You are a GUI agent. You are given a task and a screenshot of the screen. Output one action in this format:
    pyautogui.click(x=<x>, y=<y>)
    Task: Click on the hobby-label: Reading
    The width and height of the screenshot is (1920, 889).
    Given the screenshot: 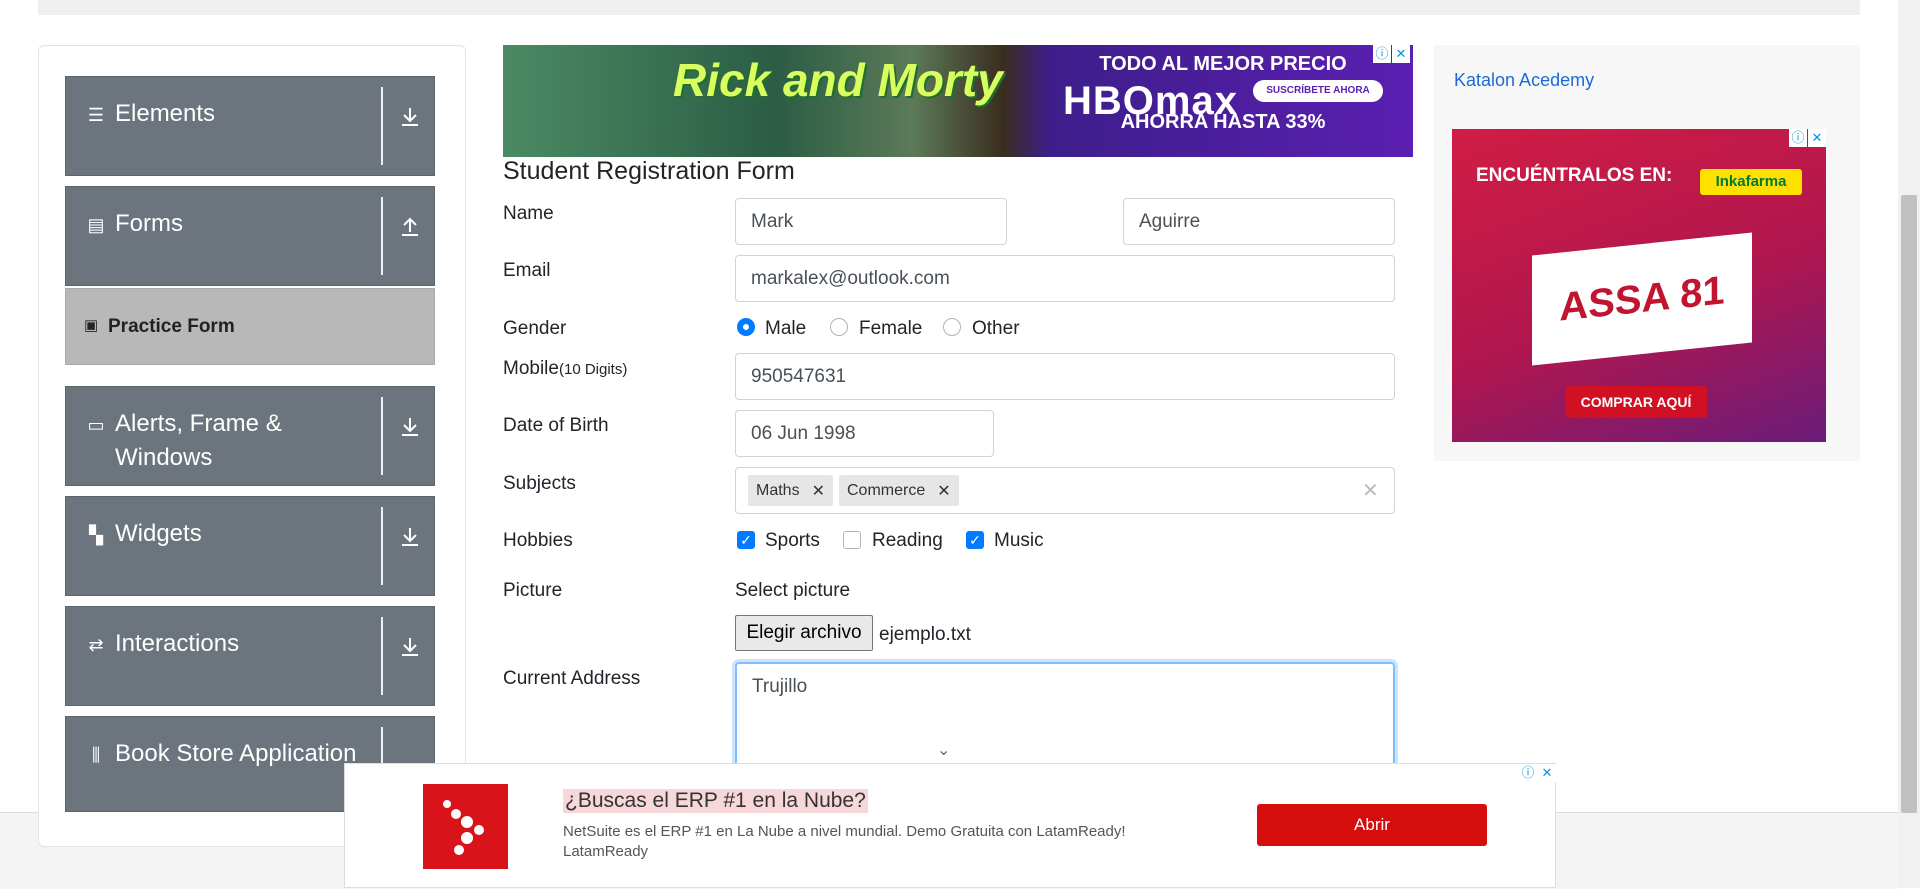 What is the action you would take?
    pyautogui.click(x=907, y=540)
    